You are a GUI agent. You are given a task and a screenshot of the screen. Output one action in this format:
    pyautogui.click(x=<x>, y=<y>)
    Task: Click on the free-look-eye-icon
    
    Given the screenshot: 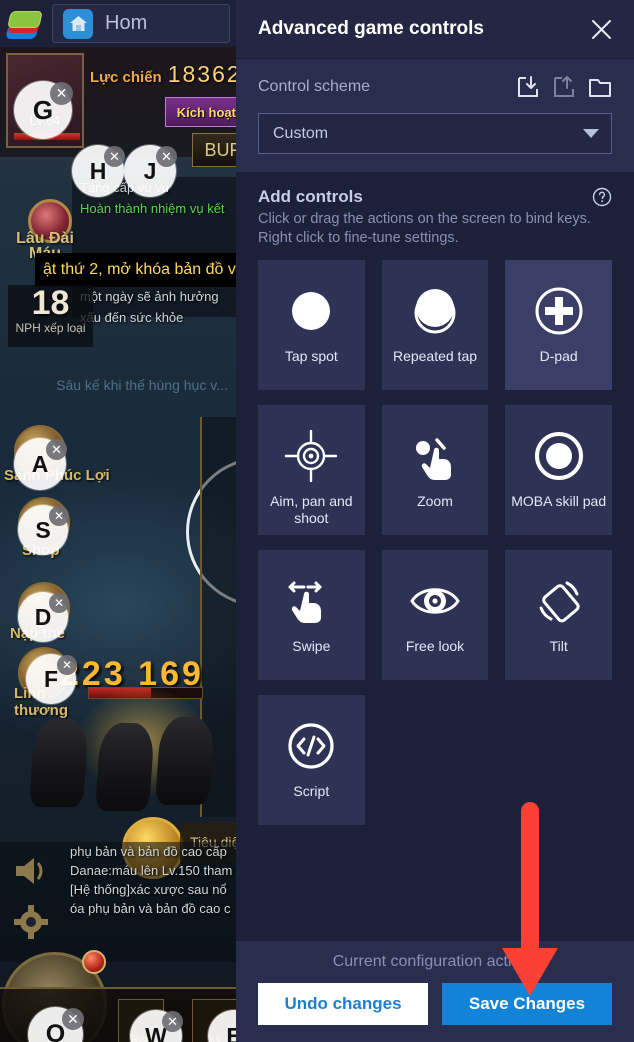 What is the action you would take?
    pyautogui.click(x=435, y=601)
    